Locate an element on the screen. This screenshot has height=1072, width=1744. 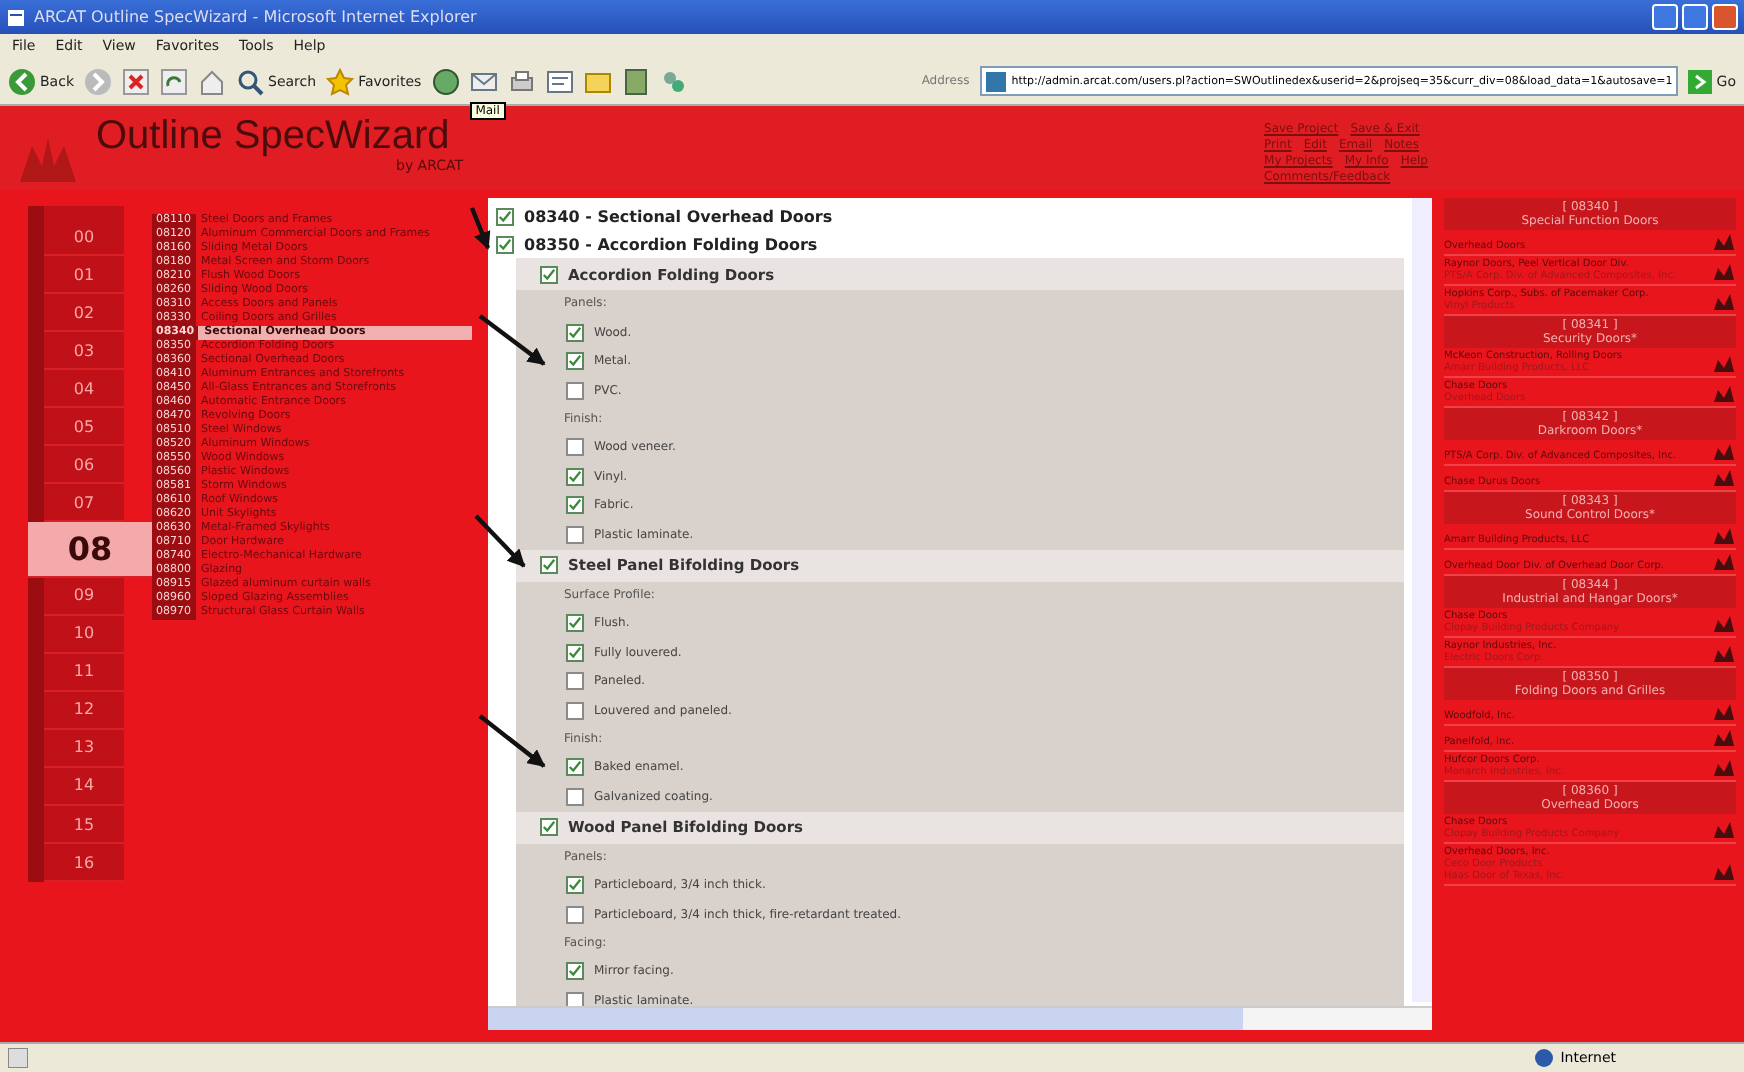
division-tab: 11 is located at coordinates (84, 672).